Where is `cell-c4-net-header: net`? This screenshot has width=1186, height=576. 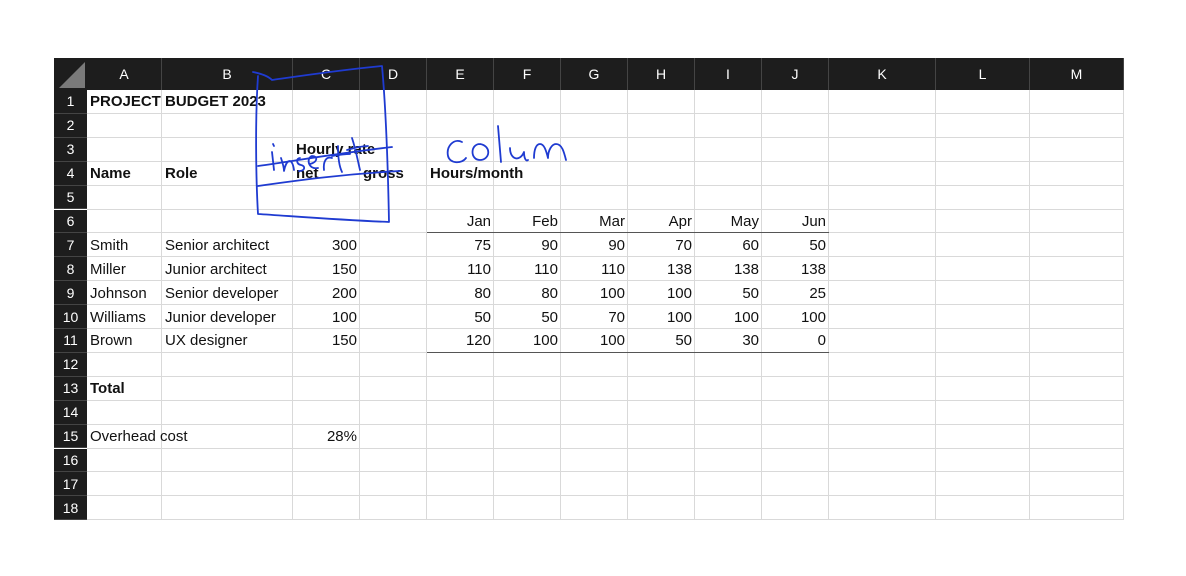
cell-c4-net-header: net is located at coordinates (326, 174).